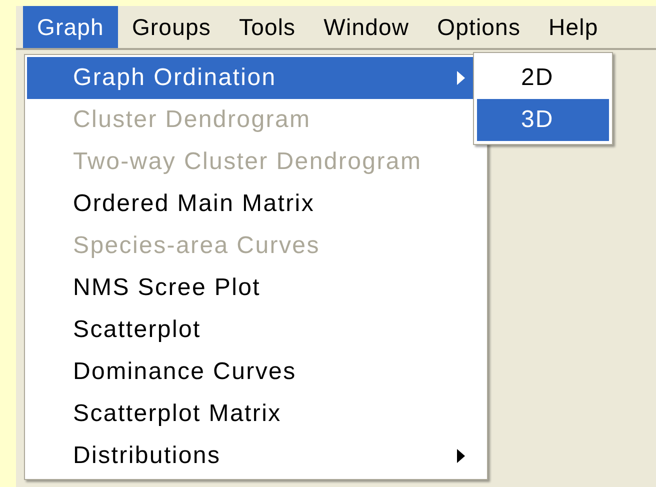  I want to click on menu-item: Scatterplot, so click(256, 330).